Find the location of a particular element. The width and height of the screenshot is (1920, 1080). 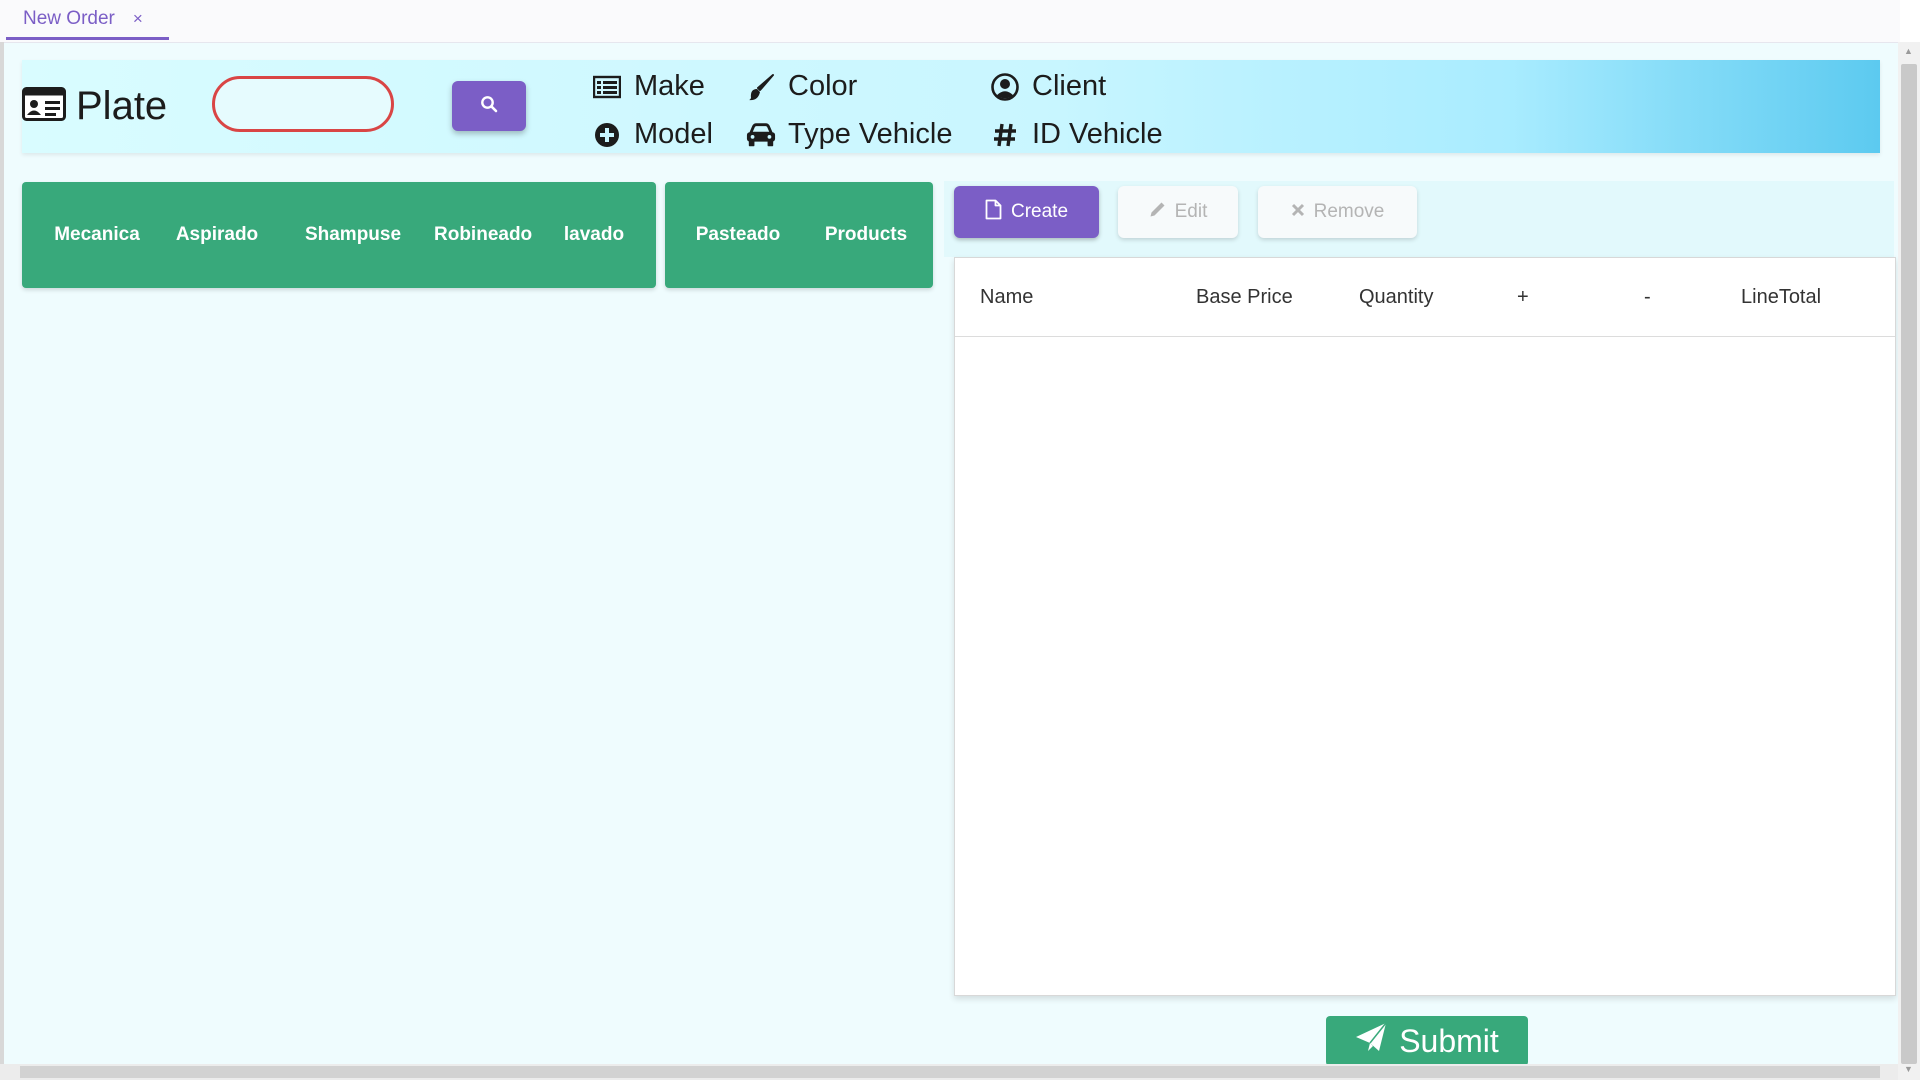

column-header-minus: - is located at coordinates (1659, 297).